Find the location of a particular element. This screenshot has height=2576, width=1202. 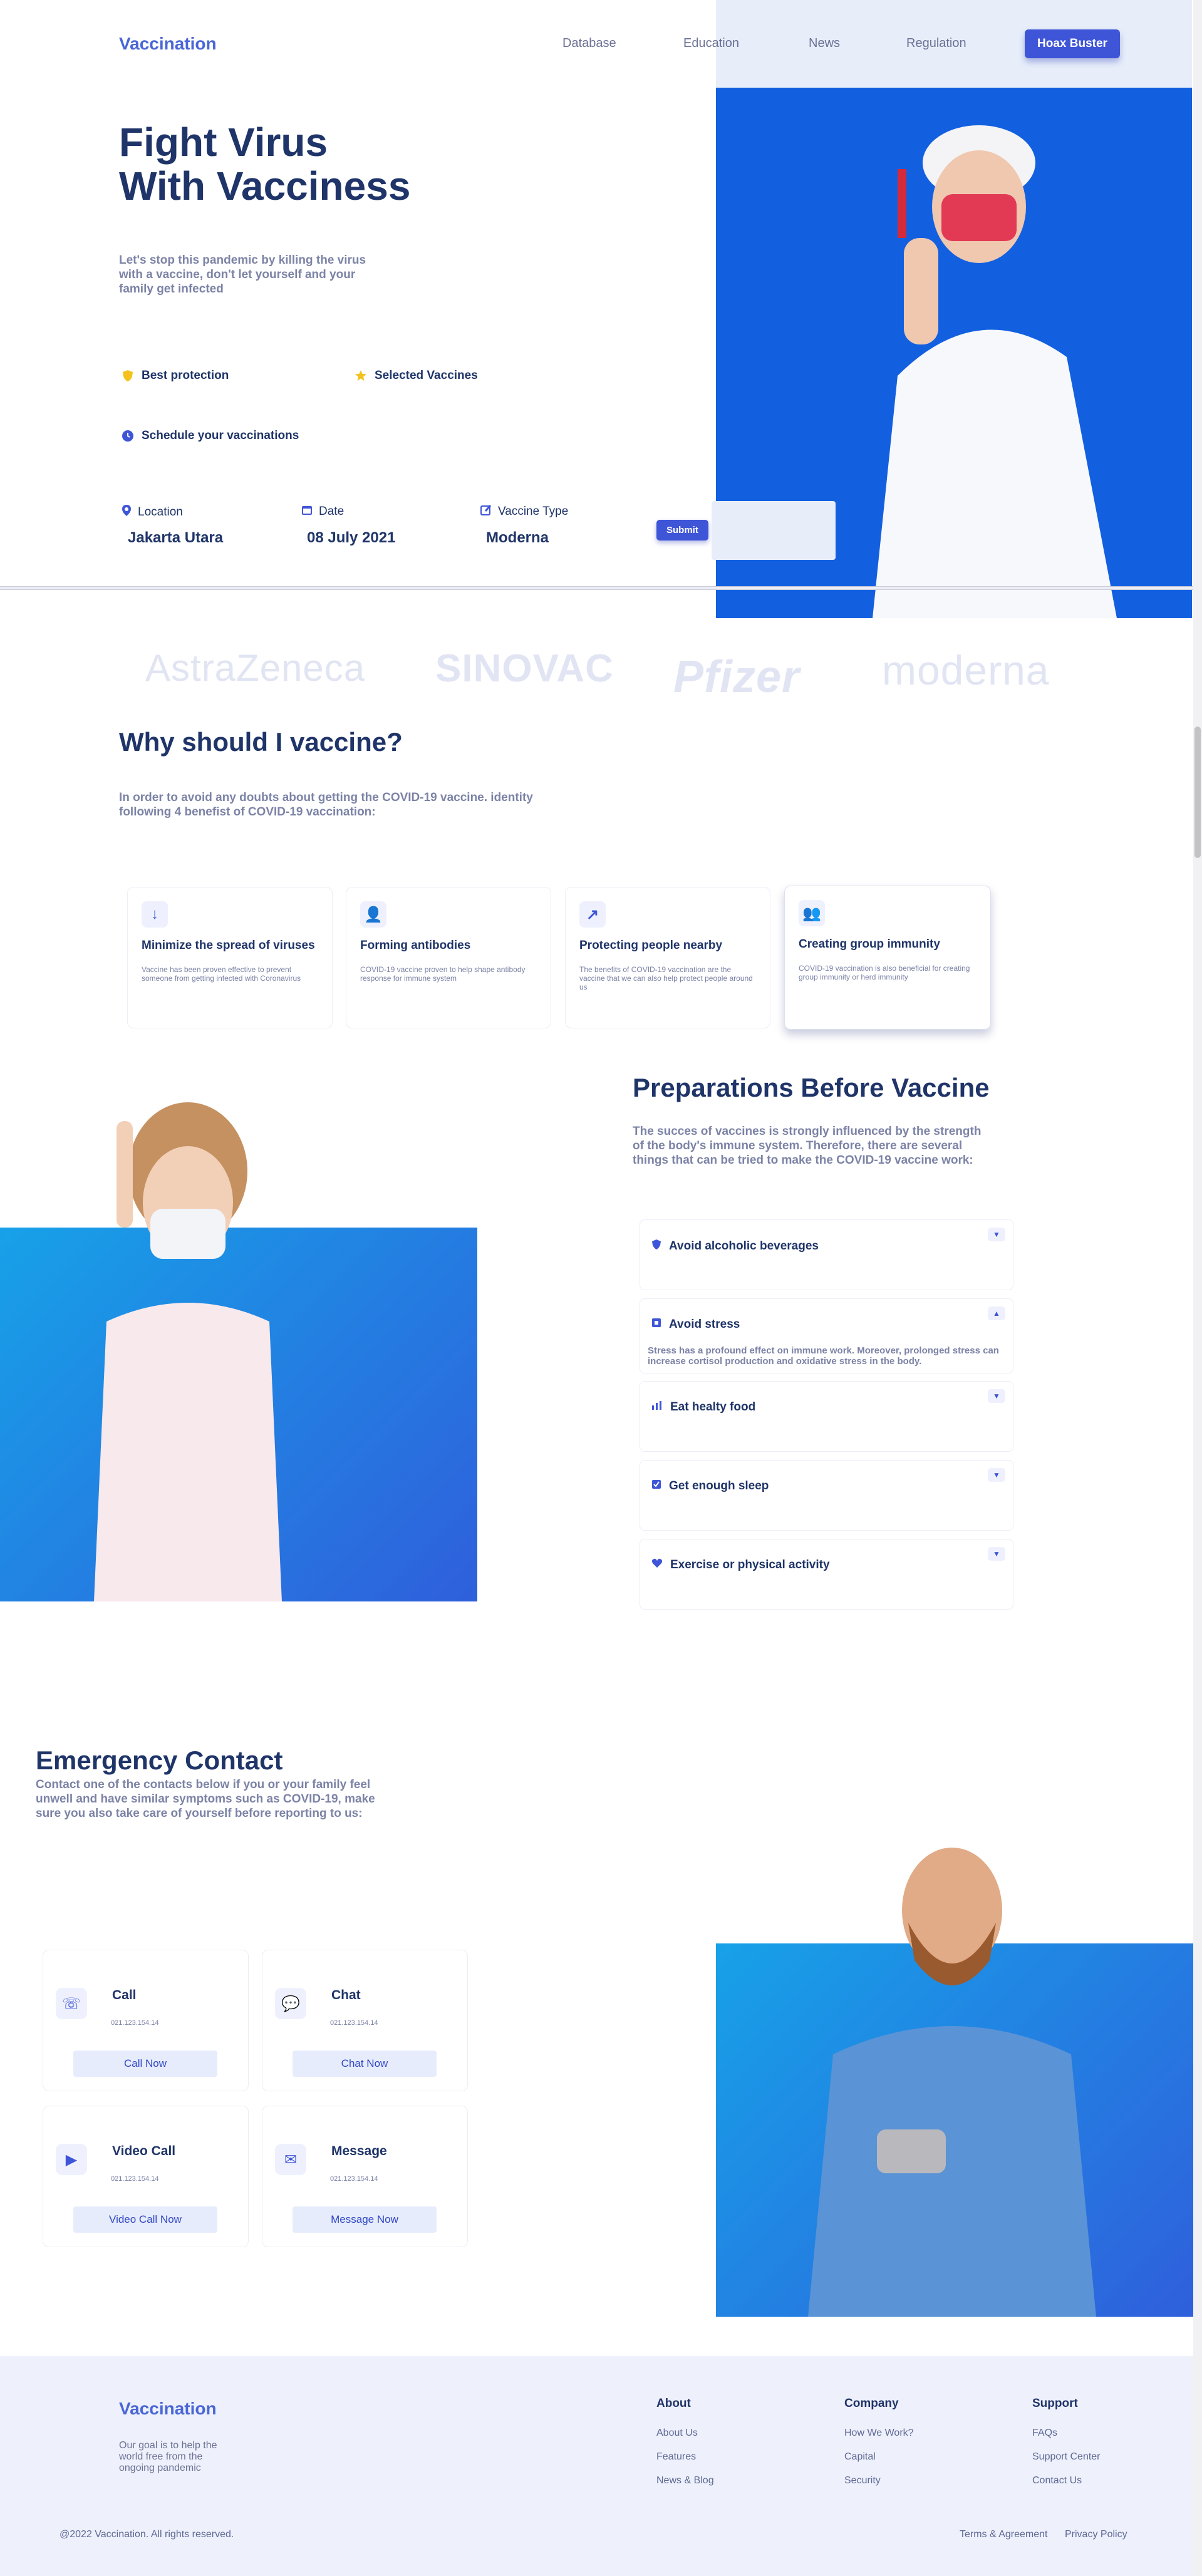

accordion-title: Exercise or physical activity is located at coordinates (750, 1564).